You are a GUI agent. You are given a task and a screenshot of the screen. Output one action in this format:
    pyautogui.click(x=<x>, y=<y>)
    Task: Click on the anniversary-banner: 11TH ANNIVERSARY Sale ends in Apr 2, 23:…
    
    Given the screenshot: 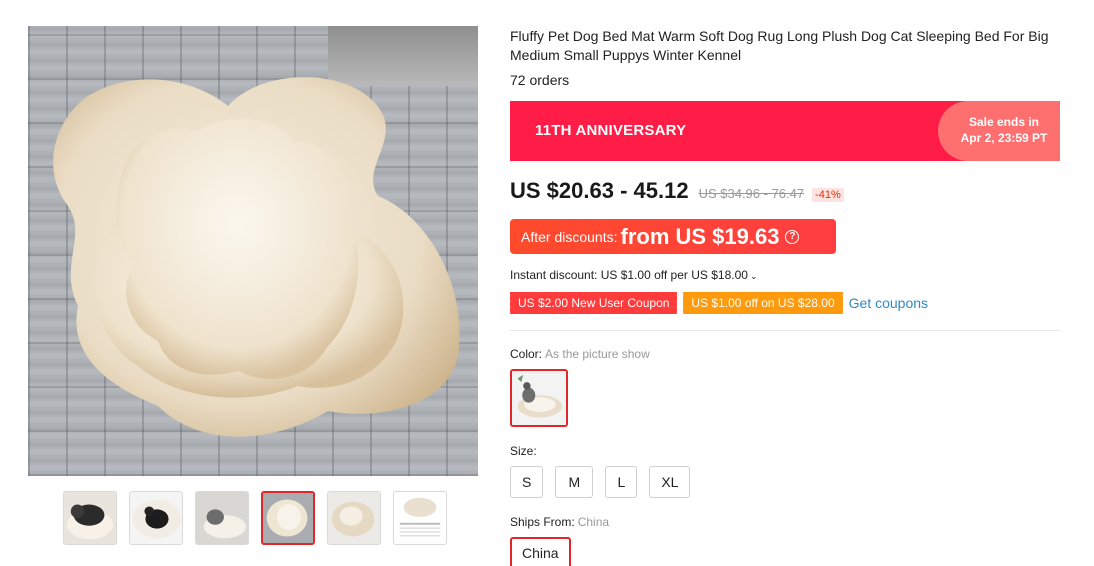 What is the action you would take?
    pyautogui.click(x=785, y=131)
    